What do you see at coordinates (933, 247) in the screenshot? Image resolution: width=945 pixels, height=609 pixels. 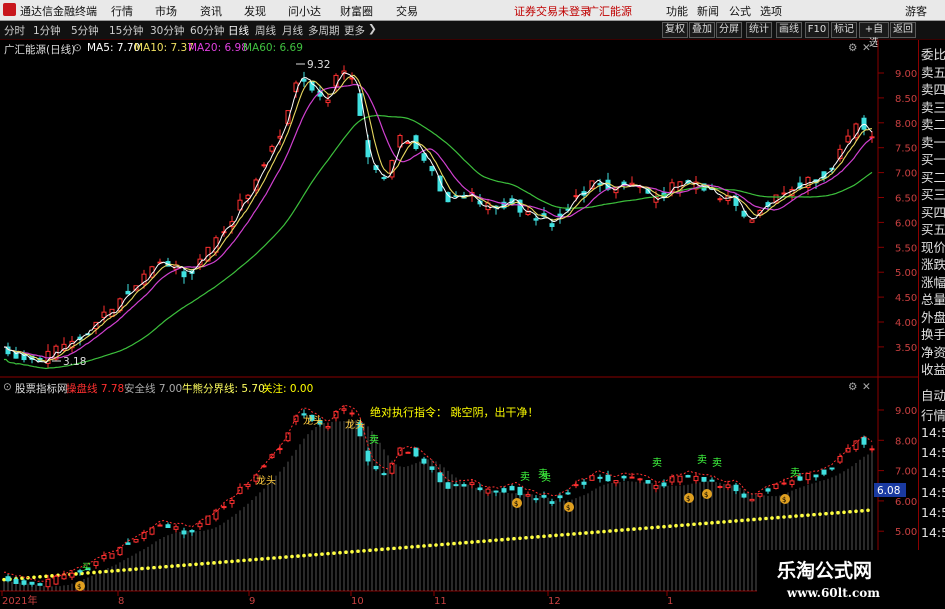 I see `quote-field-label: 现价` at bounding box center [933, 247].